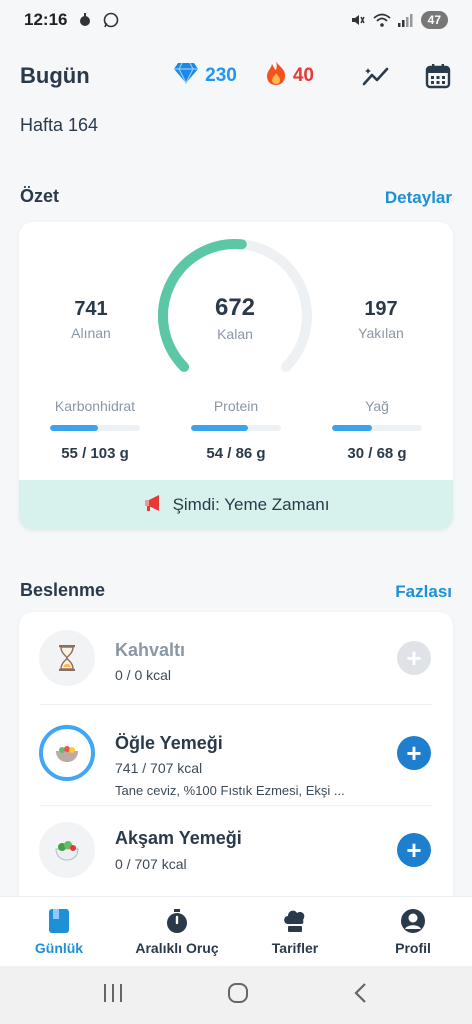 This screenshot has width=472, height=1024. I want to click on system-navigation-bar, so click(236, 995).